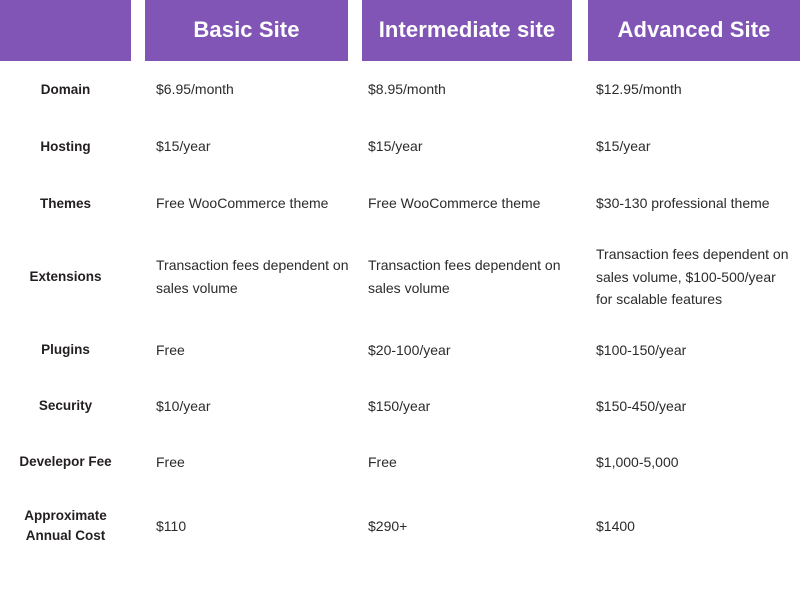  I want to click on table-row: Approximate Annual Cost $110 $290+ $1400, so click(400, 526).